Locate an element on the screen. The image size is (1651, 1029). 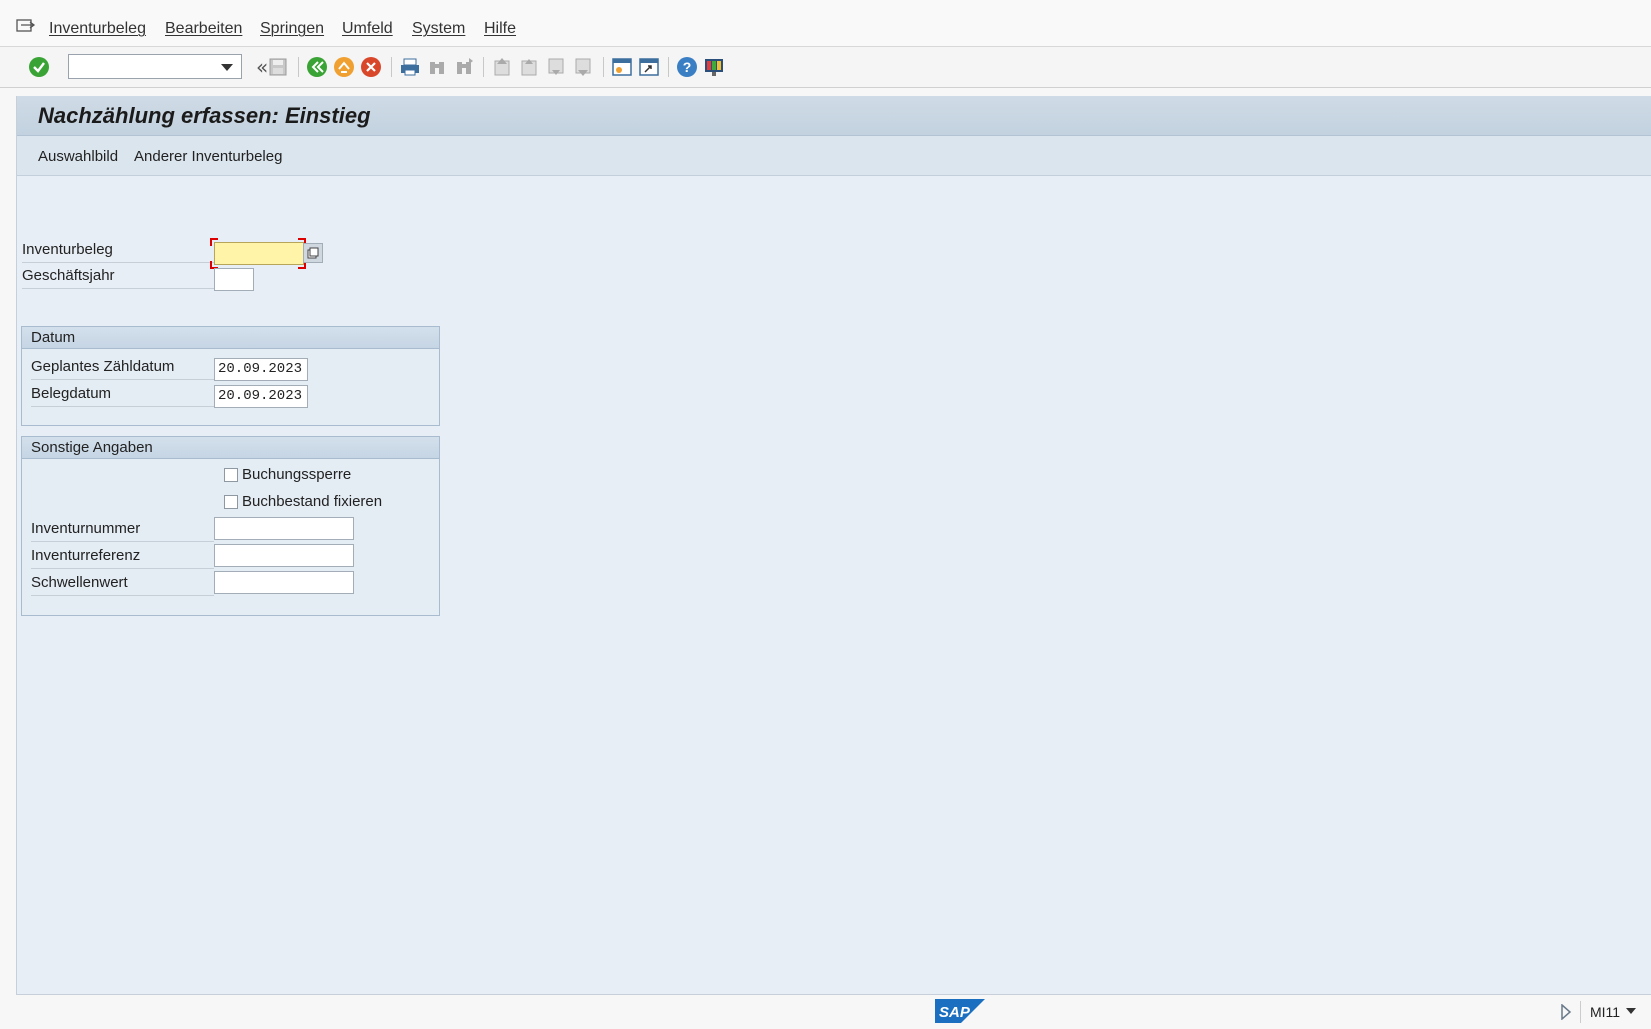
prev-page-icon is located at coordinates (529, 67).